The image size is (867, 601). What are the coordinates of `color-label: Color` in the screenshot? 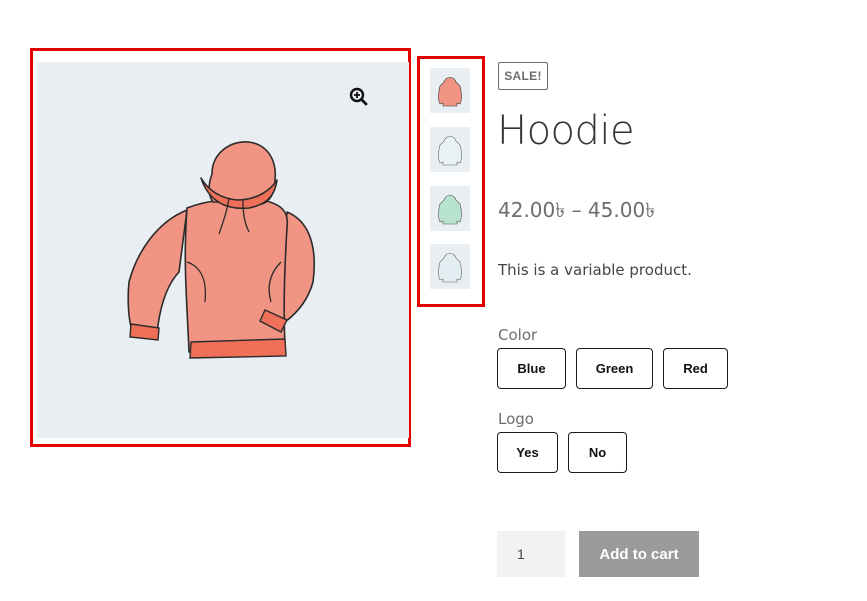 It's located at (518, 335).